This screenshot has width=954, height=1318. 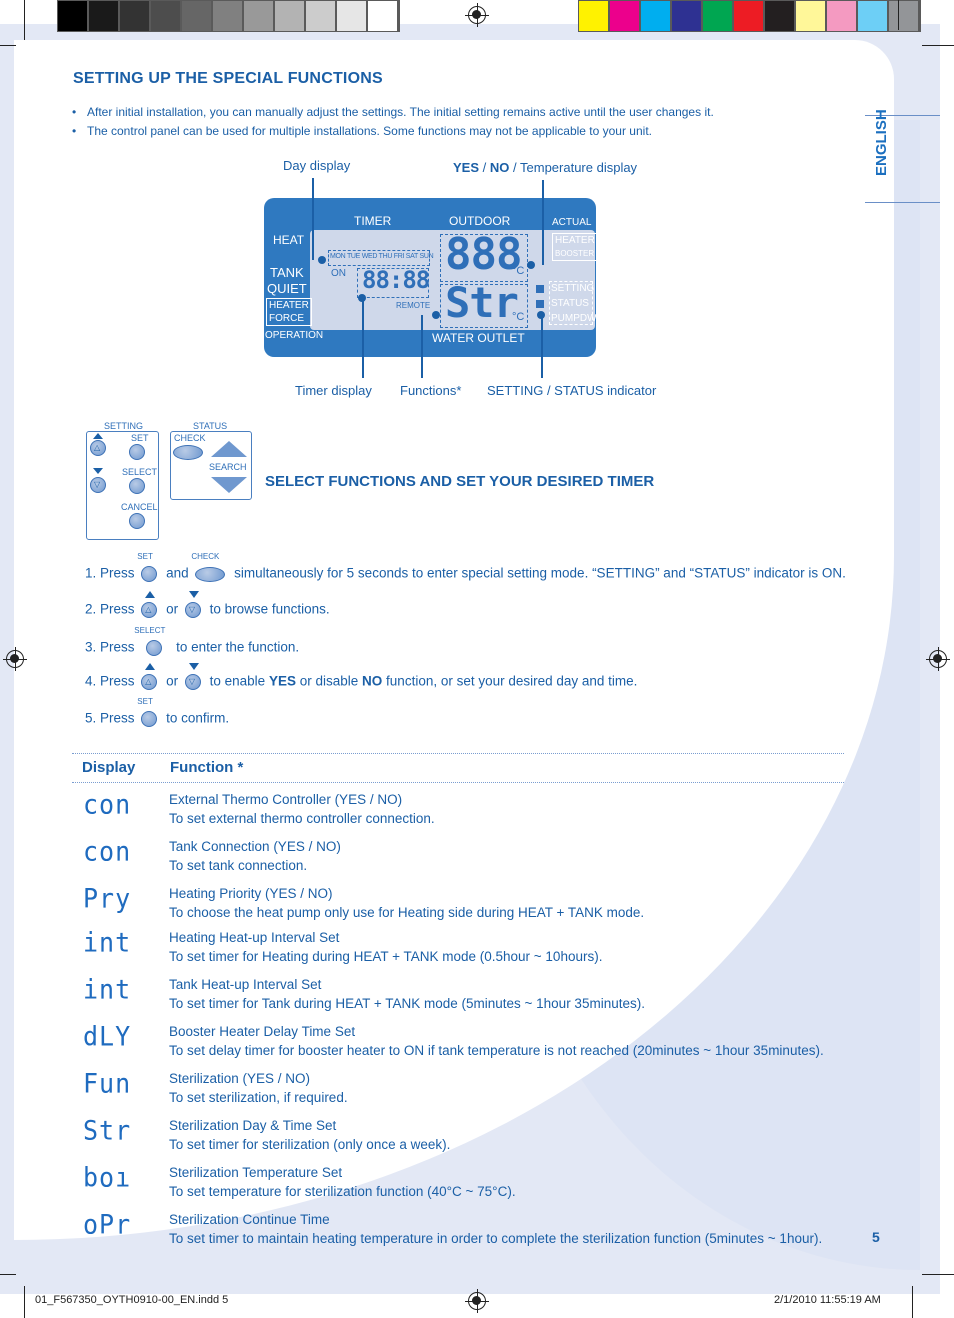 What do you see at coordinates (478, 338) in the screenshot?
I see `label-water-outlet: WATER OUTLET` at bounding box center [478, 338].